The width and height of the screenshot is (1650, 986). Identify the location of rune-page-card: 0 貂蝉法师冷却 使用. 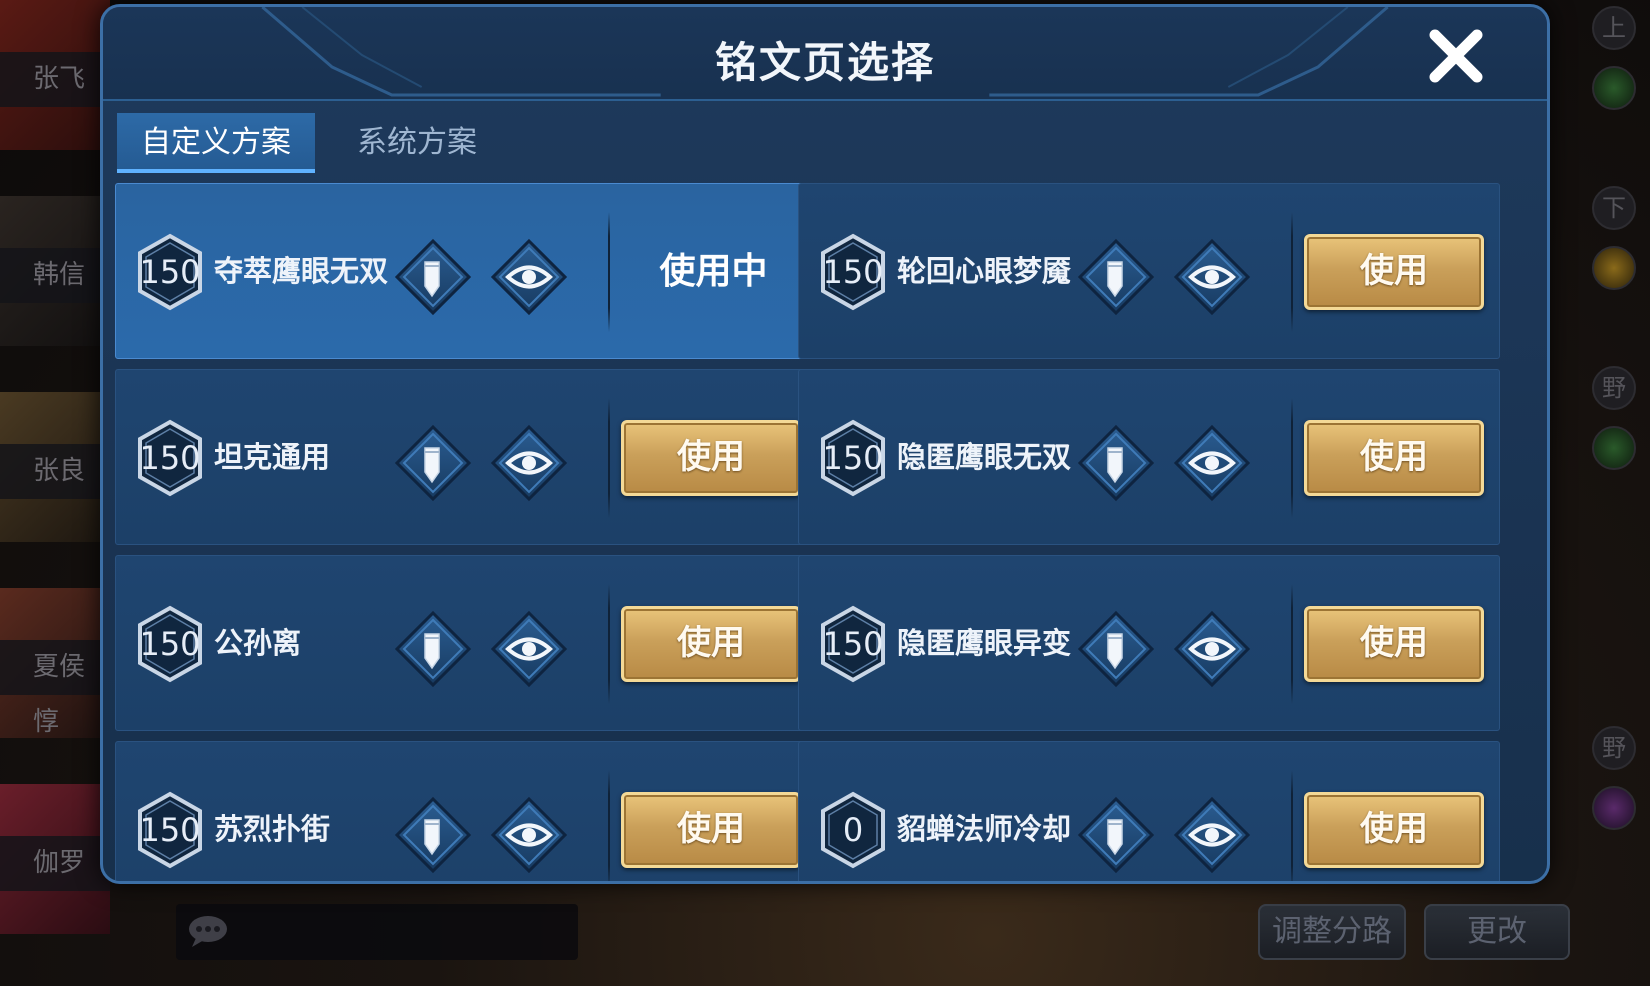
(1149, 811).